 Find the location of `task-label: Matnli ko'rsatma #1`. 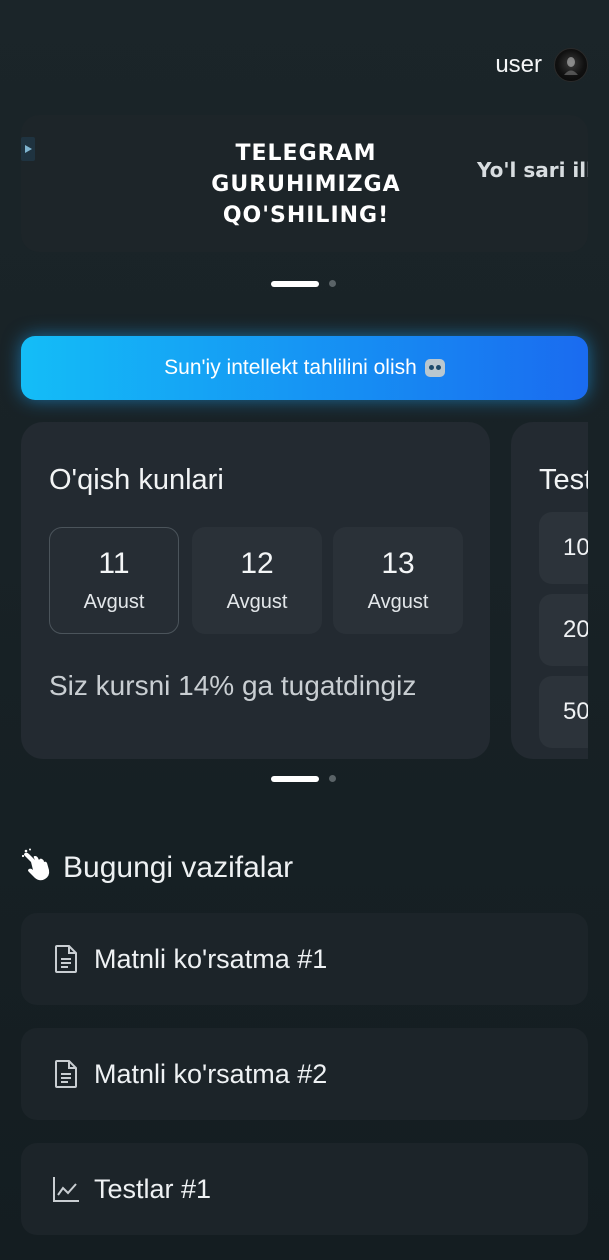

task-label: Matnli ko'rsatma #1 is located at coordinates (211, 958).